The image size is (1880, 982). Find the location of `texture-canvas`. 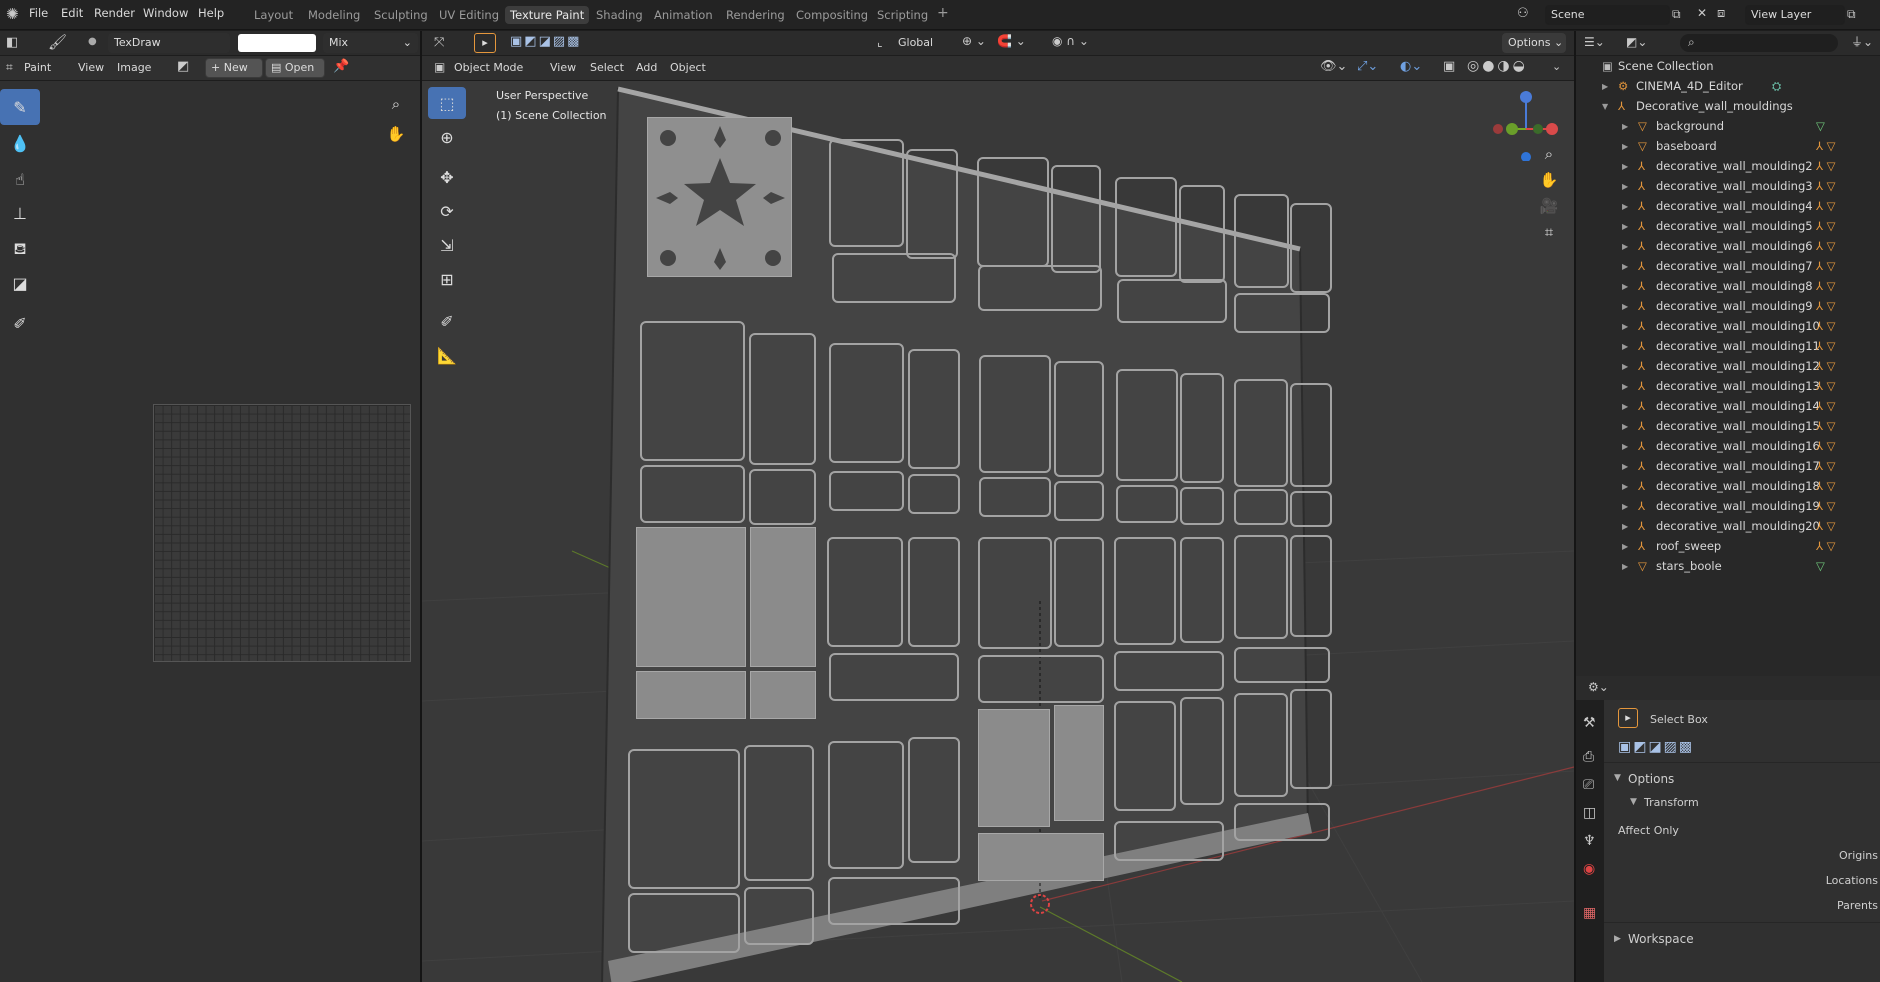

texture-canvas is located at coordinates (282, 533).